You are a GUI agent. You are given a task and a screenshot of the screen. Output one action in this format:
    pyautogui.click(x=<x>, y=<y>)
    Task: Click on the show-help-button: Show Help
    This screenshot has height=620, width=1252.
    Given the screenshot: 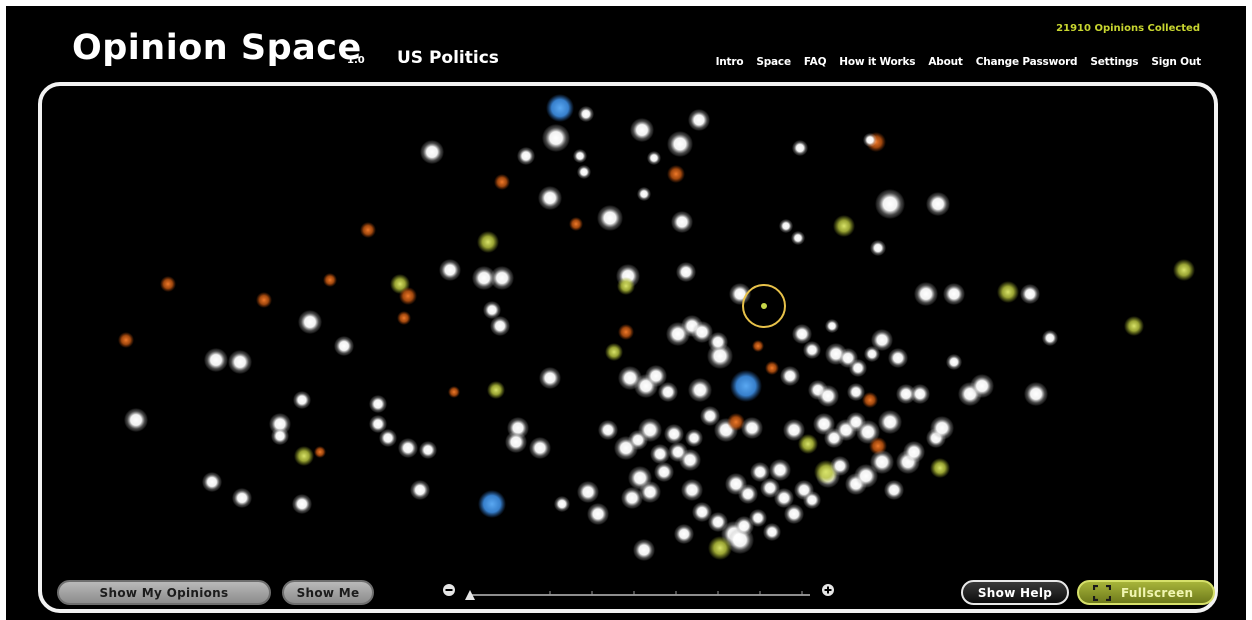 What is the action you would take?
    pyautogui.click(x=1015, y=592)
    